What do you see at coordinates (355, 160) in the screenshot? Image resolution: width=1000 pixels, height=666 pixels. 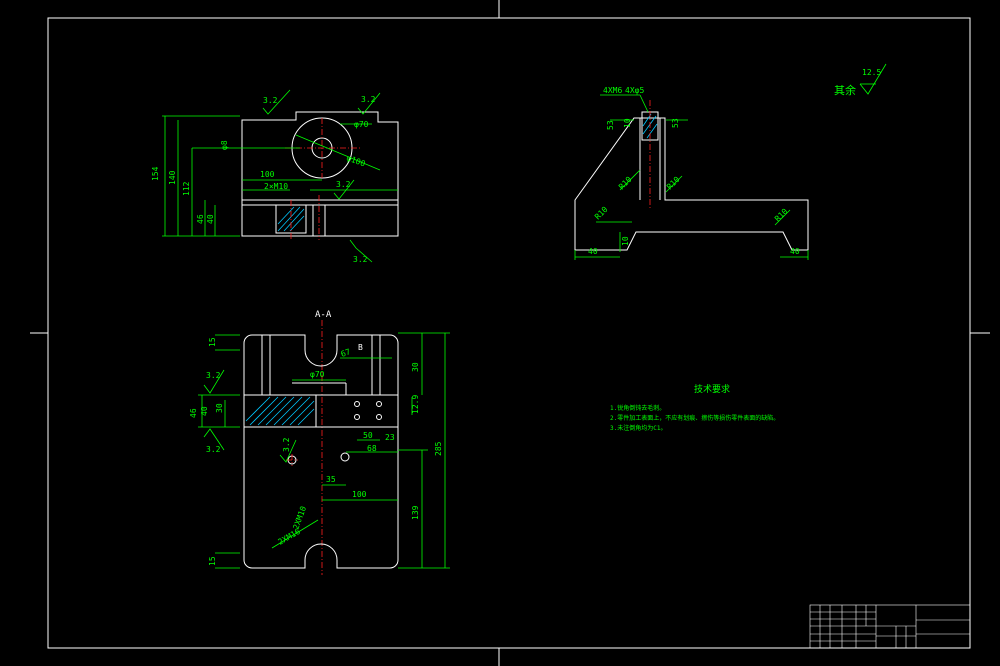 I see `dim-phi100: φ100` at bounding box center [355, 160].